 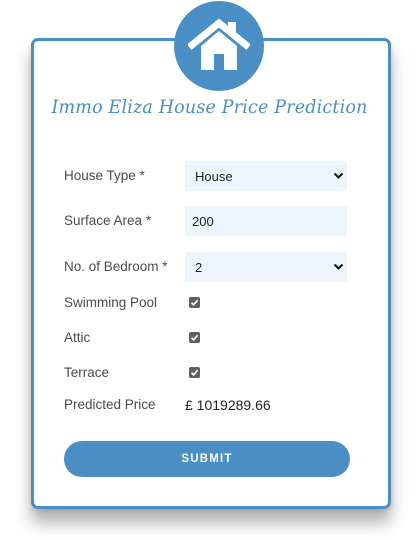 I want to click on surface-area-value: 200, so click(x=203, y=221).